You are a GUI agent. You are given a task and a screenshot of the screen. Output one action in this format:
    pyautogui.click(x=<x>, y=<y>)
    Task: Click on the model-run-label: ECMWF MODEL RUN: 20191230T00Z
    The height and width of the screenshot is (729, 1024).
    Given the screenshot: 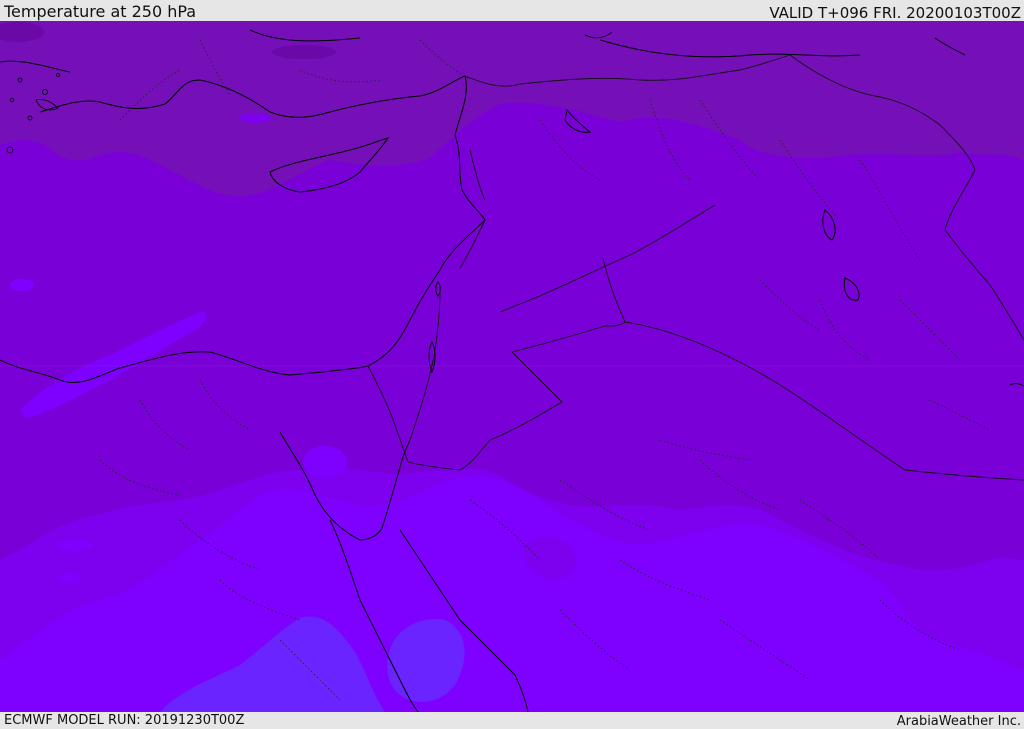 What is the action you would take?
    pyautogui.click(x=124, y=720)
    